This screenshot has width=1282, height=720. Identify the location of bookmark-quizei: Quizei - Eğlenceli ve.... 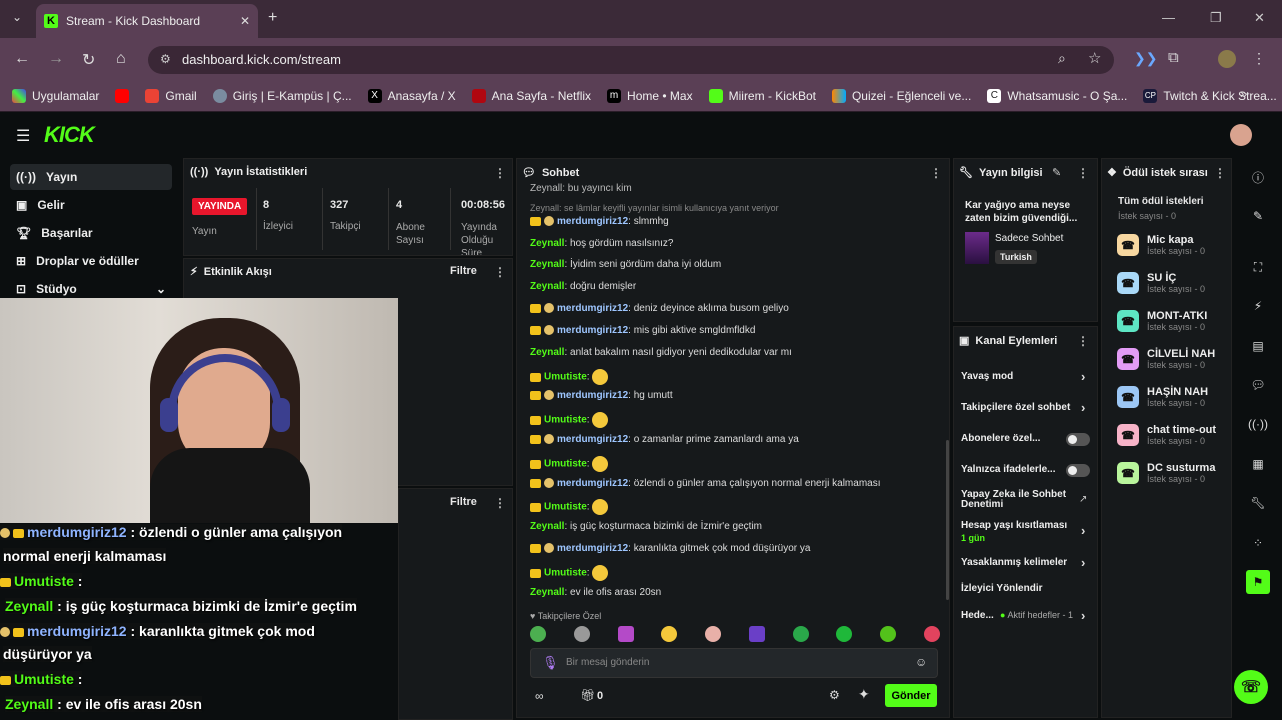
(901, 95).